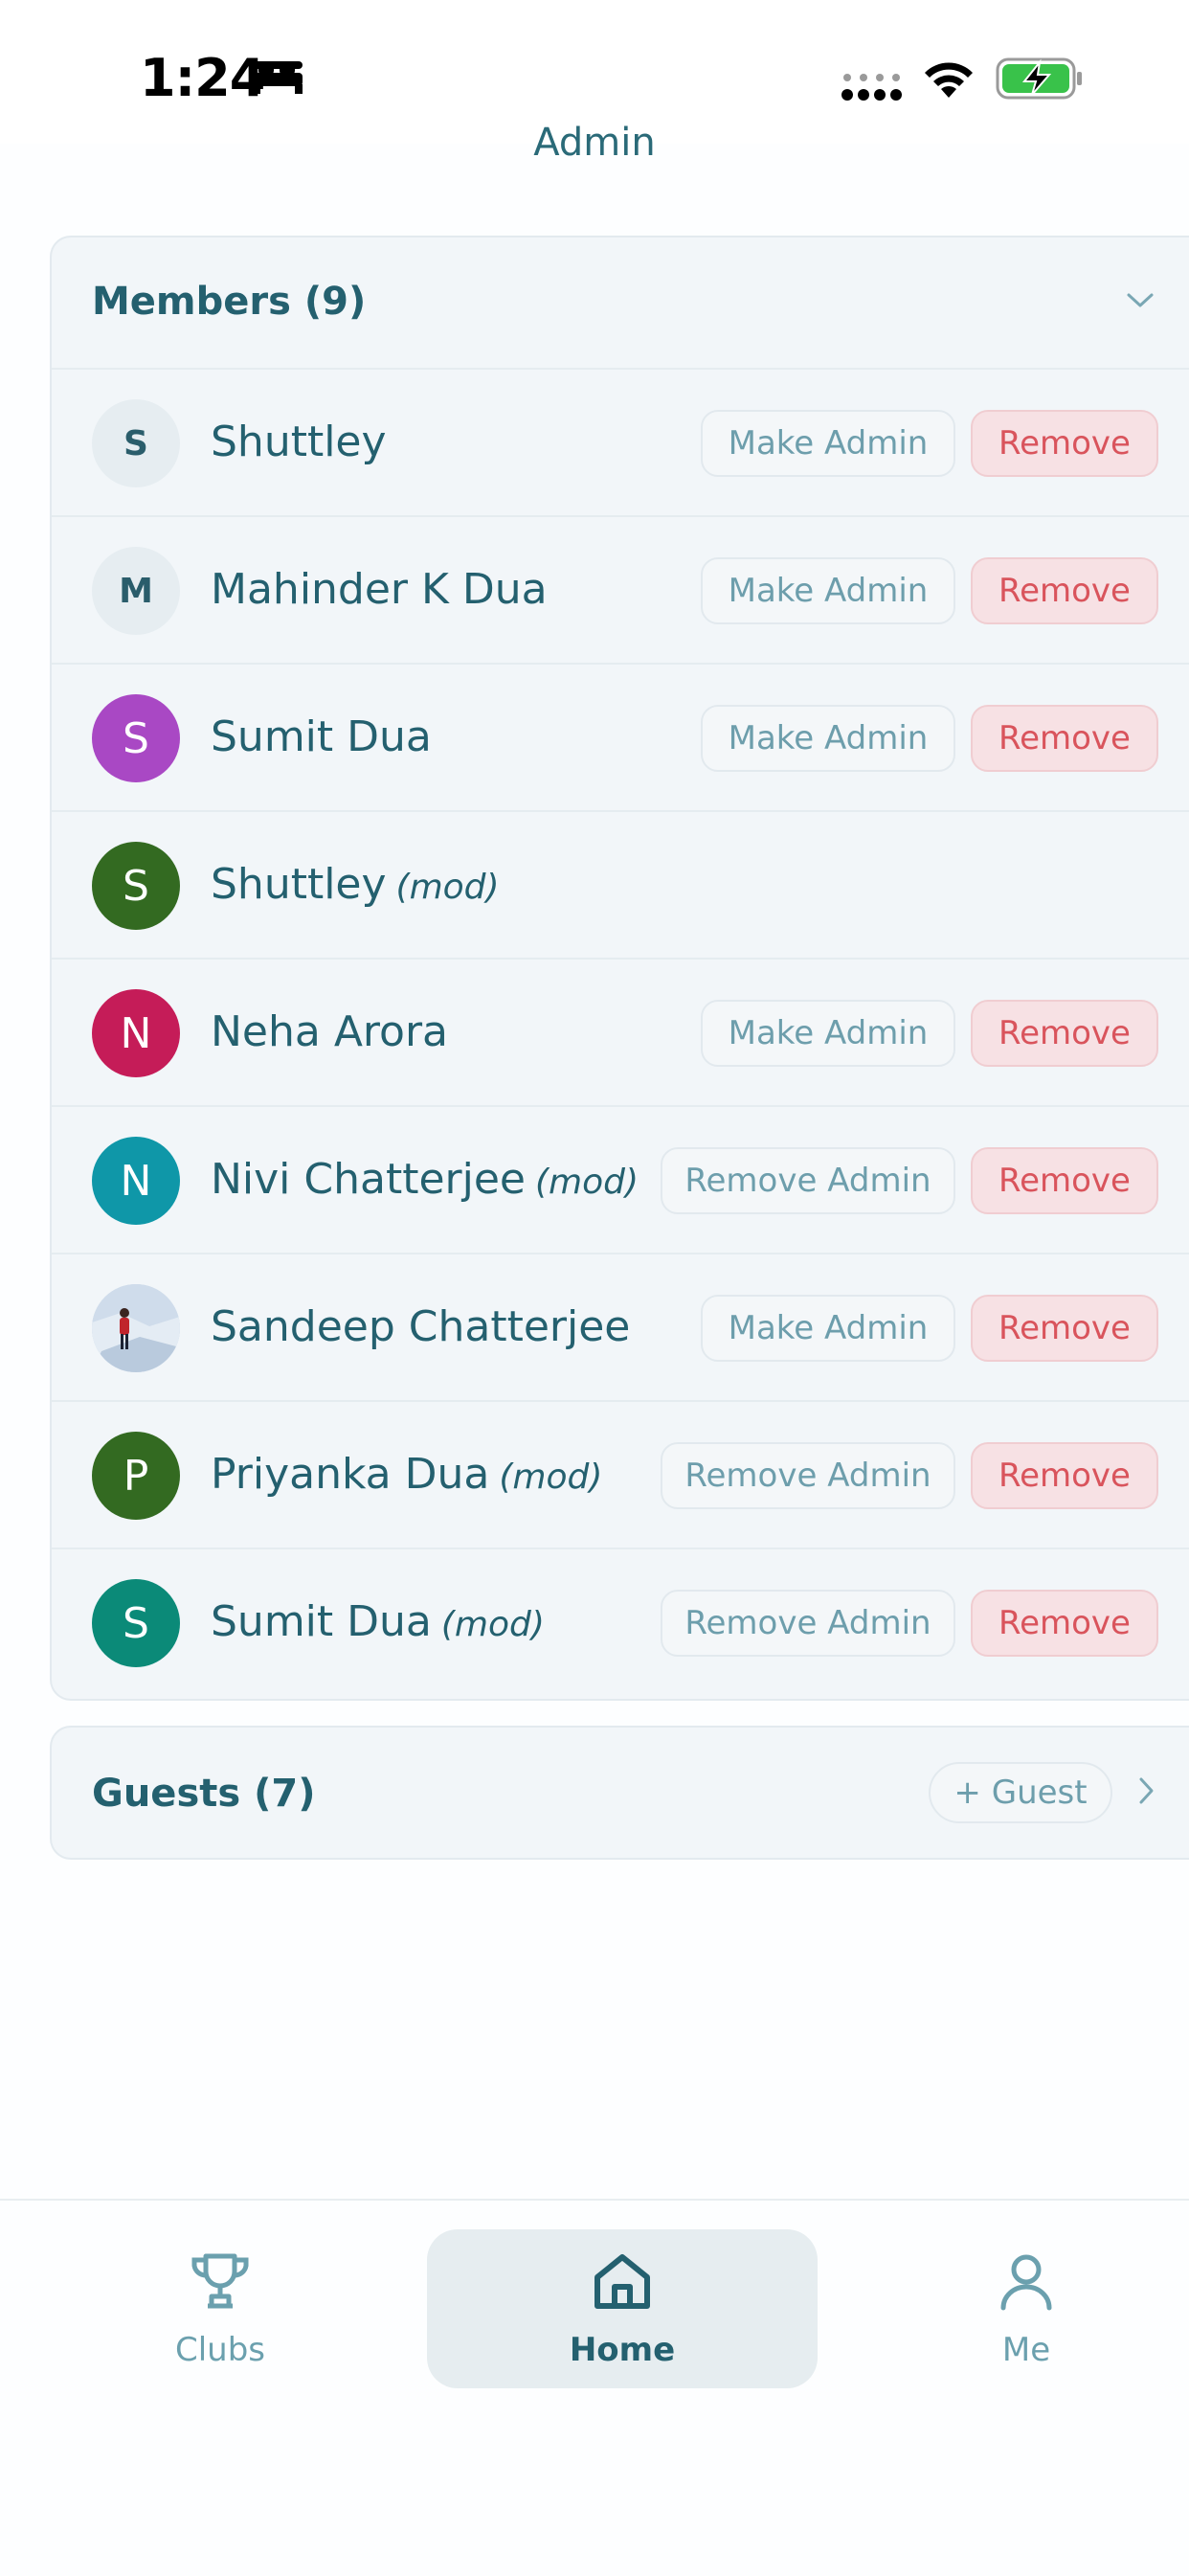 The height and width of the screenshot is (2576, 1189). I want to click on member-row: S Sumit Dua Make Admin Remove, so click(620, 738).